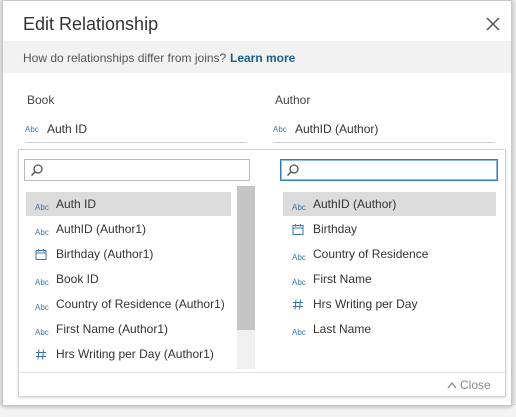 The image size is (516, 417). I want to click on list-item: Birthday (Author1), so click(128, 254).